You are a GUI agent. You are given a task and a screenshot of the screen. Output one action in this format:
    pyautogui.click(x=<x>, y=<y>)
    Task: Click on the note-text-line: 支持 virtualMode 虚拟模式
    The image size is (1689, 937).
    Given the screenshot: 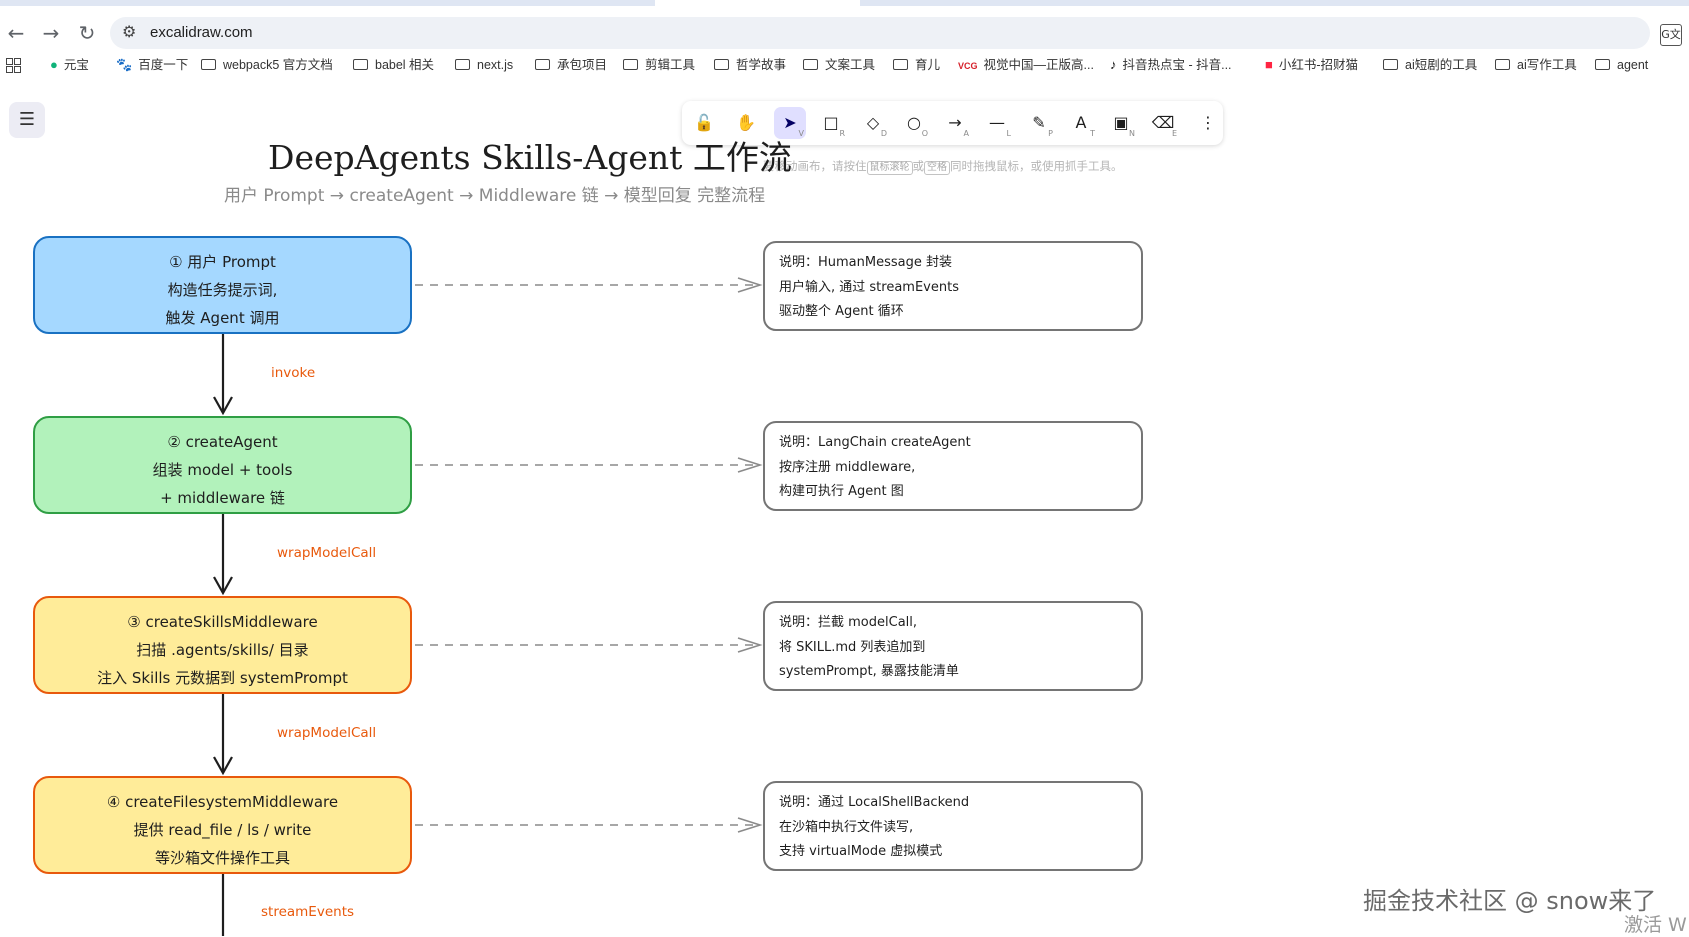 What is the action you would take?
    pyautogui.click(x=861, y=851)
    